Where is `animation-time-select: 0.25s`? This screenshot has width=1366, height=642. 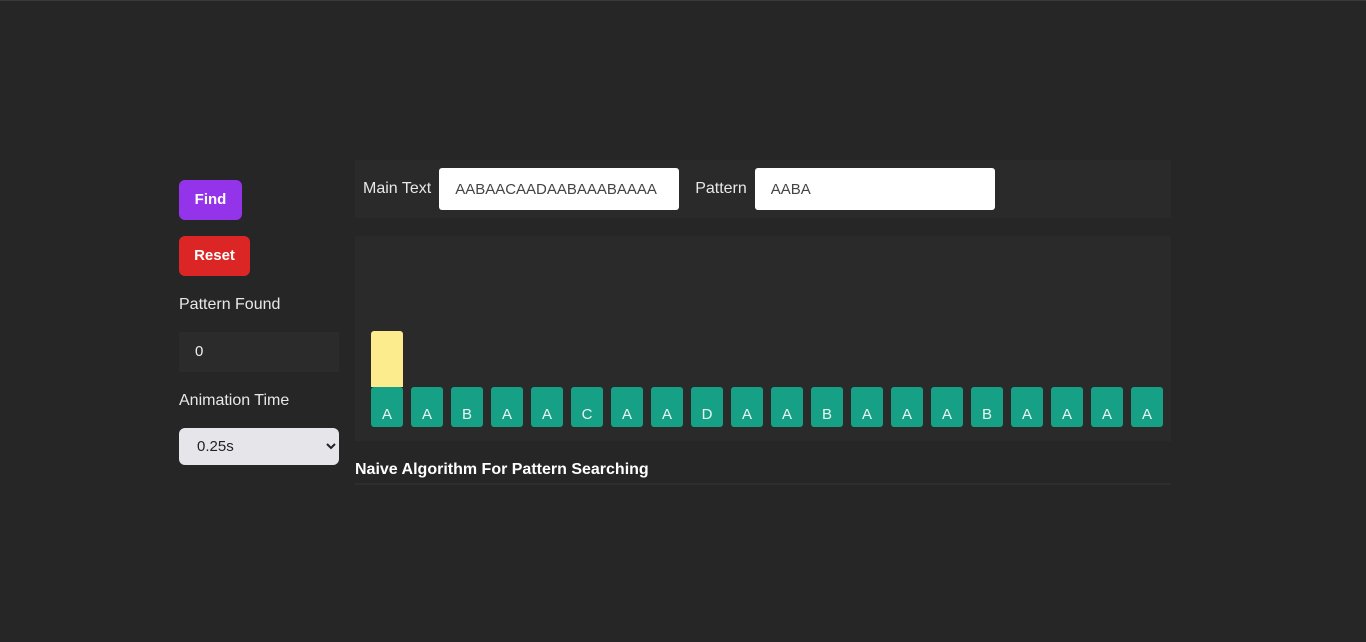 animation-time-select: 0.25s is located at coordinates (259, 446).